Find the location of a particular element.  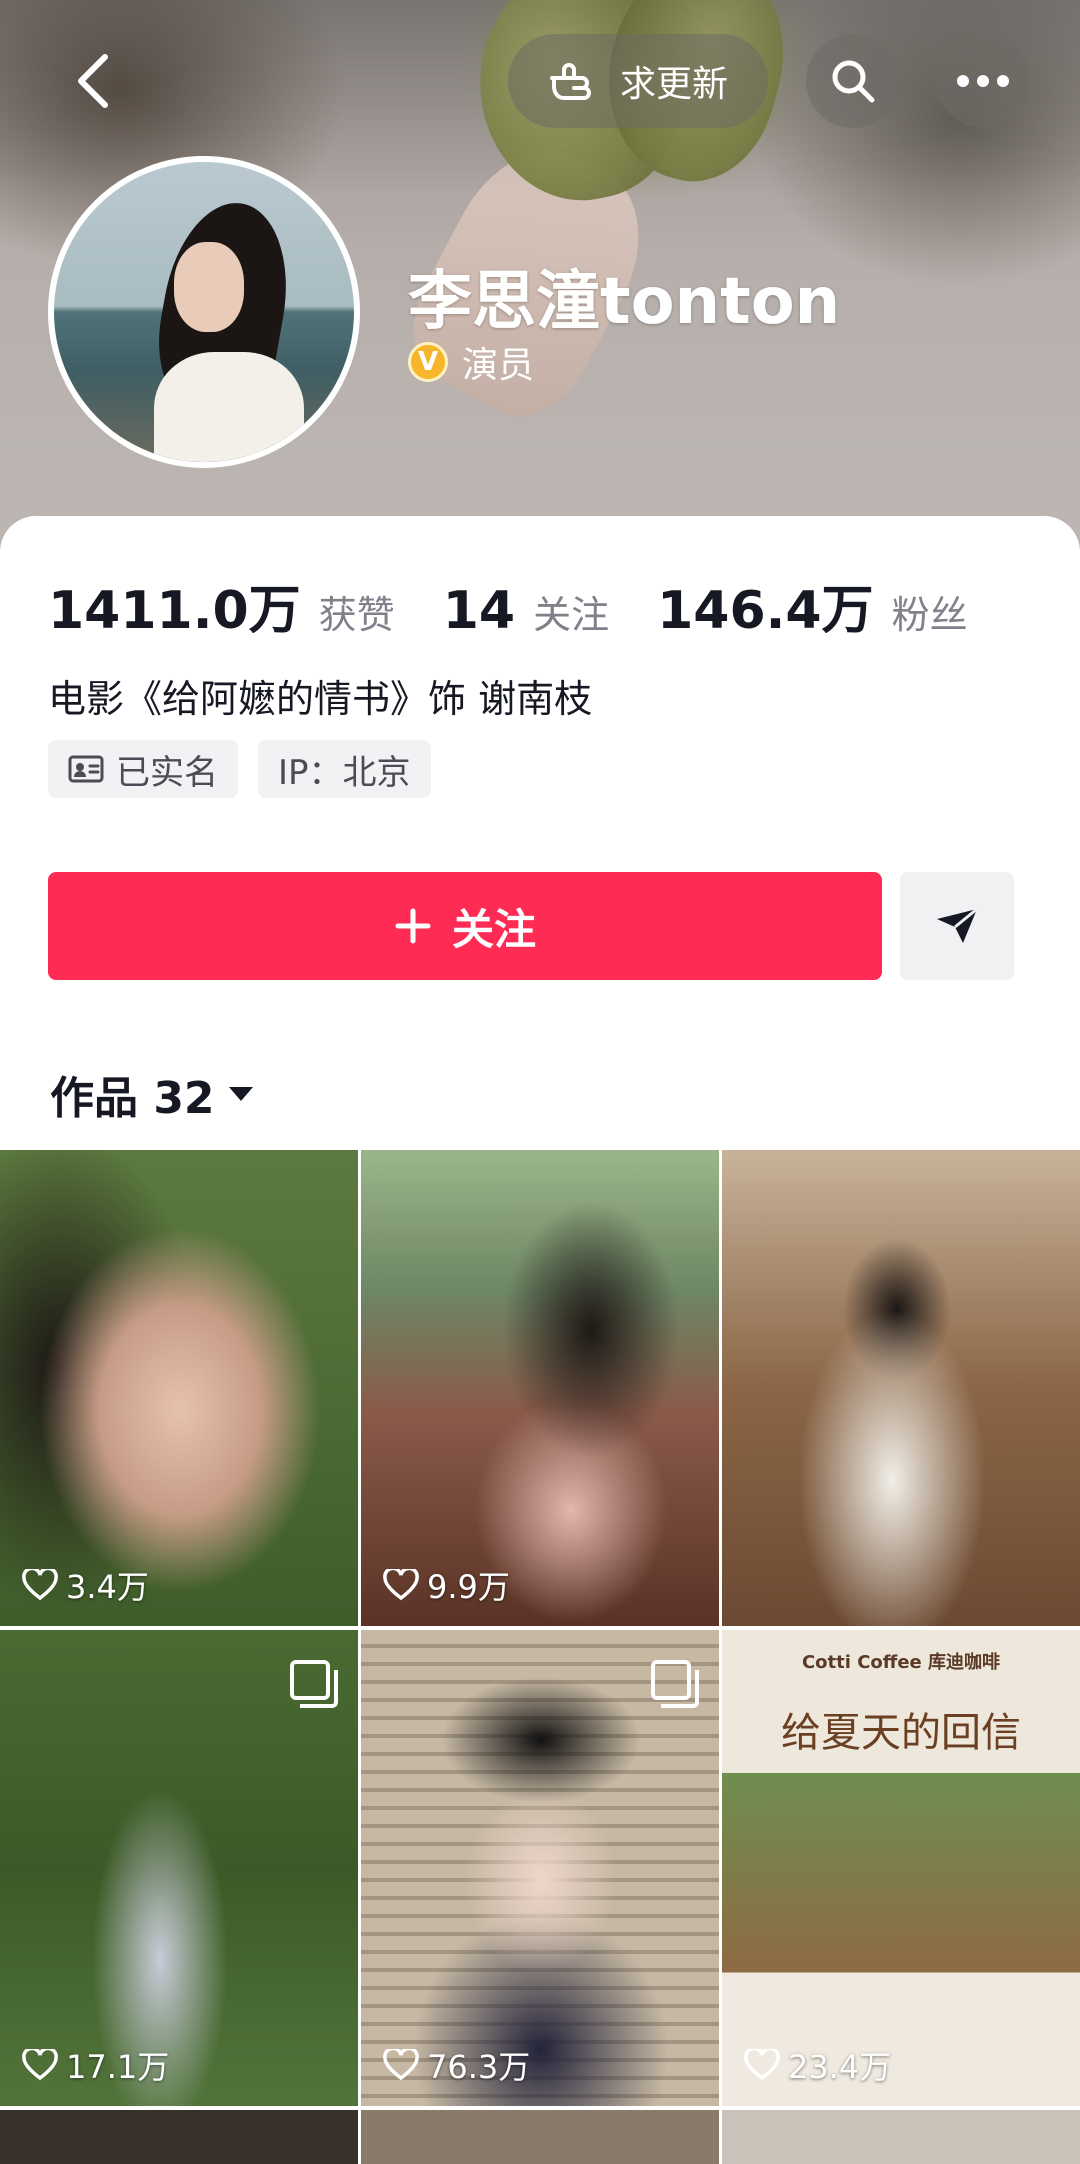

chevron-left-icon is located at coordinates (93, 81).